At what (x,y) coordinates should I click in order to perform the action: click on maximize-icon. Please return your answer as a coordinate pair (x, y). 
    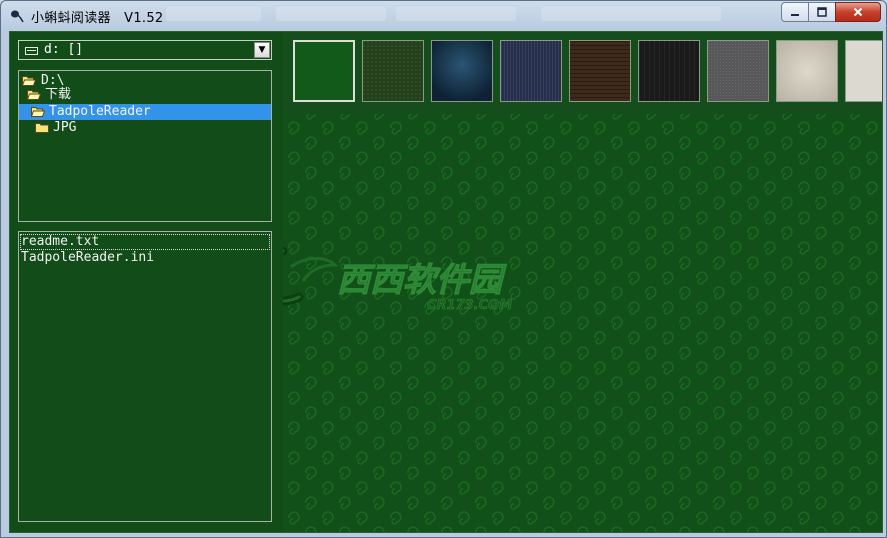
    Looking at the image, I should click on (822, 12).